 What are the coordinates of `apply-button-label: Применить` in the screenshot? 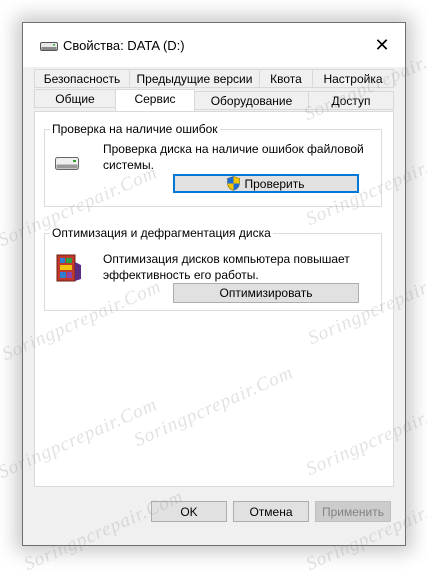 It's located at (352, 511).